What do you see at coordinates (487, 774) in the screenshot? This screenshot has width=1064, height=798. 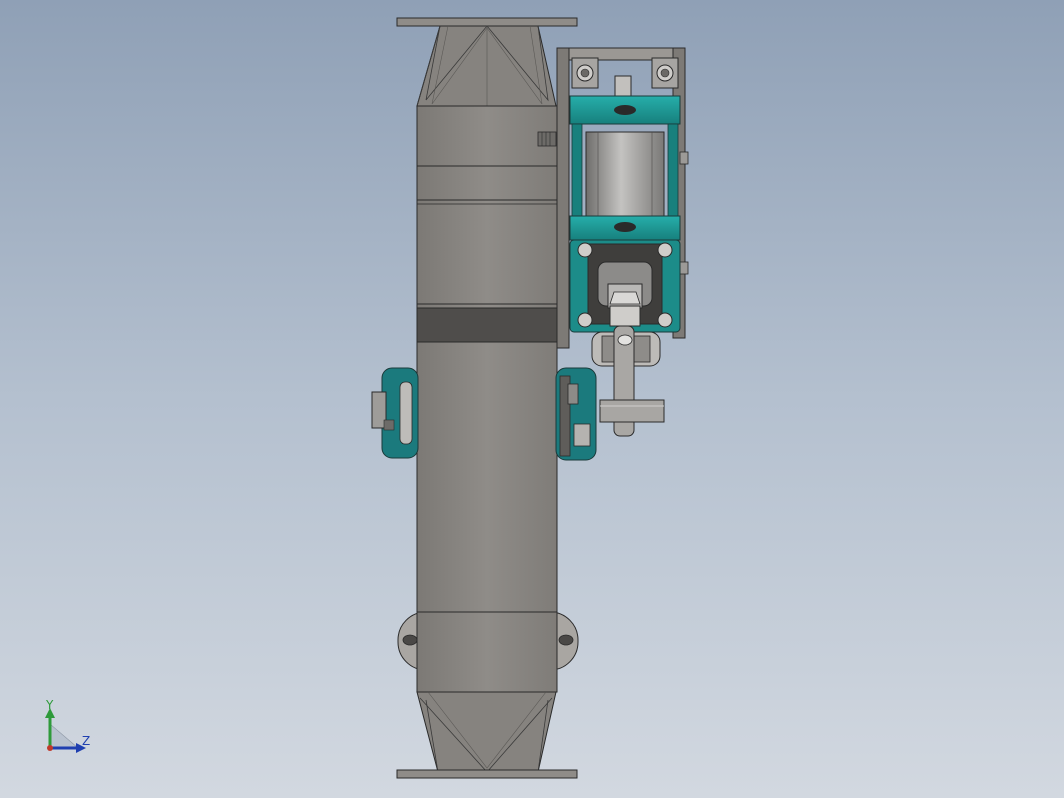 I see `bottom-flange` at bounding box center [487, 774].